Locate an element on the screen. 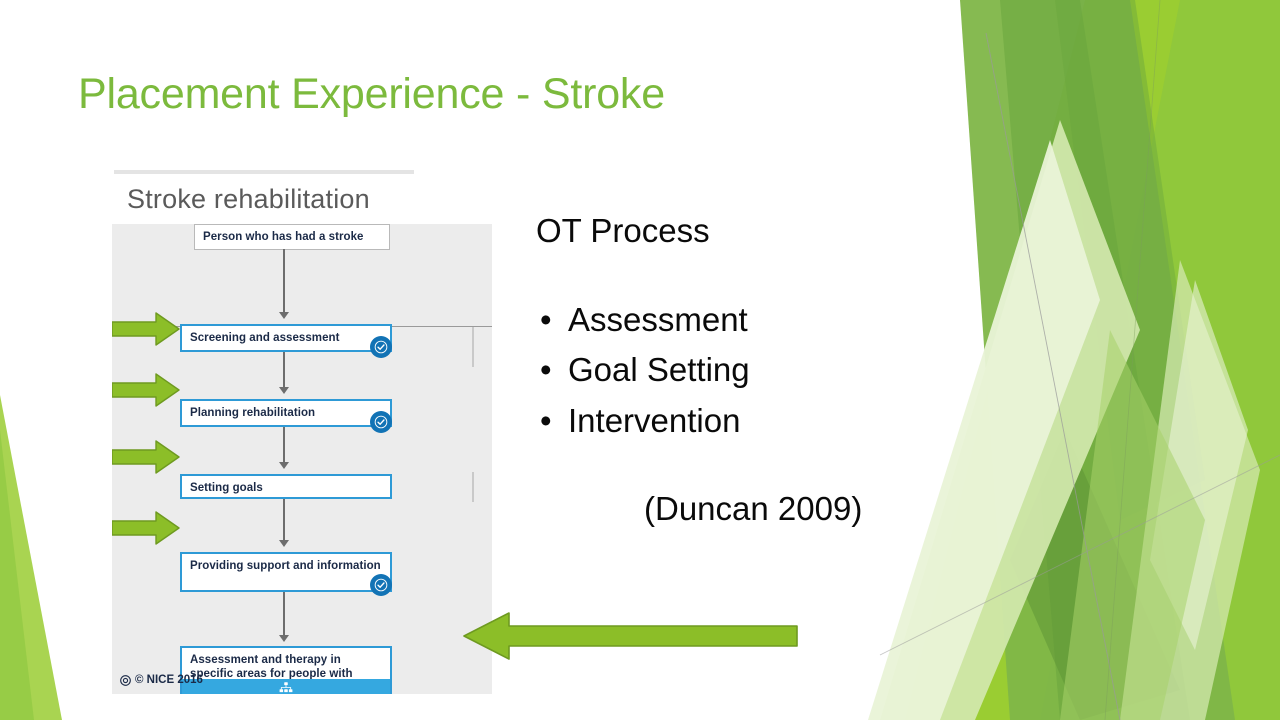  flow-node-providing-support-and-information: Providing support and information is located at coordinates (286, 574).